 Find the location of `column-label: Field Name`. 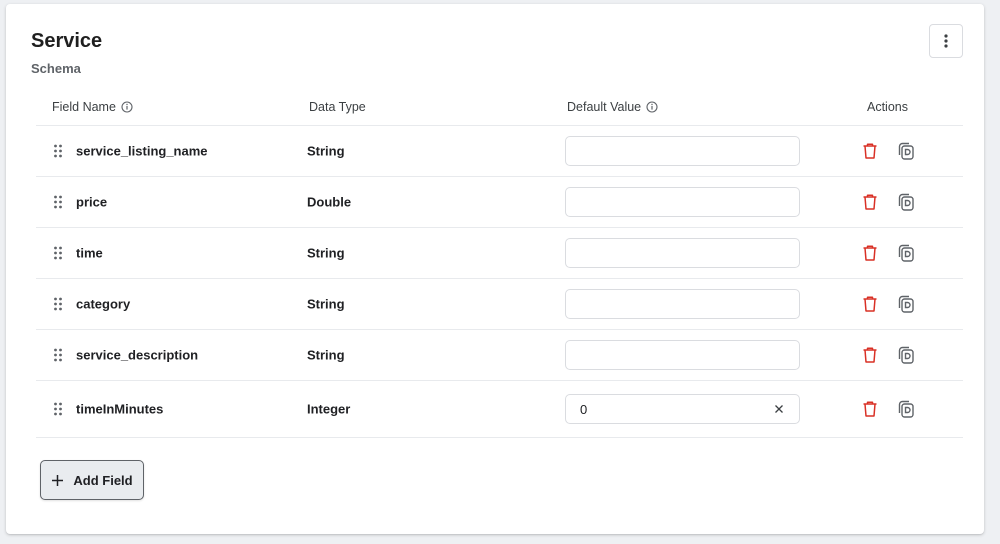

column-label: Field Name is located at coordinates (84, 107).